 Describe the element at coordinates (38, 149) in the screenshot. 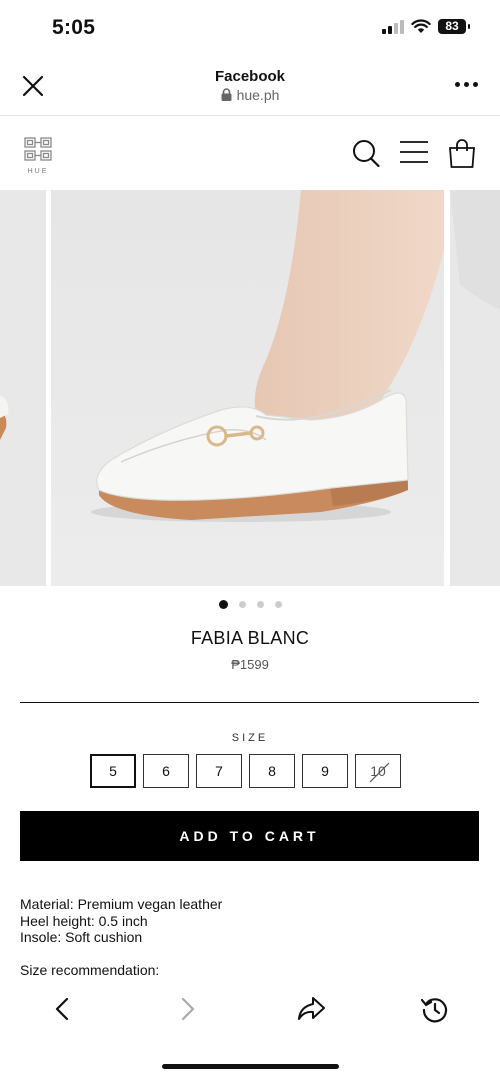

I see `logo-mark-icon` at that location.